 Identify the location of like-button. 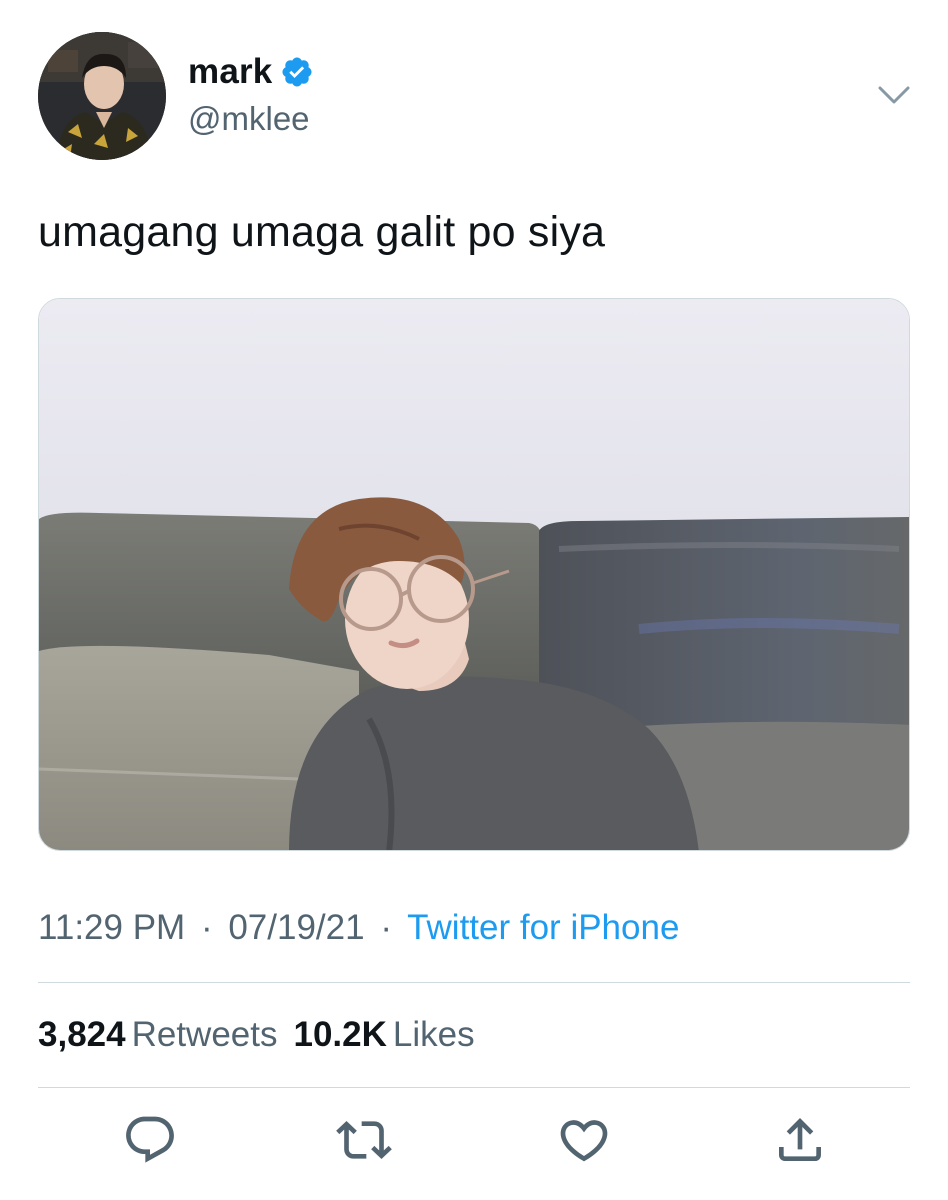
(584, 1140).